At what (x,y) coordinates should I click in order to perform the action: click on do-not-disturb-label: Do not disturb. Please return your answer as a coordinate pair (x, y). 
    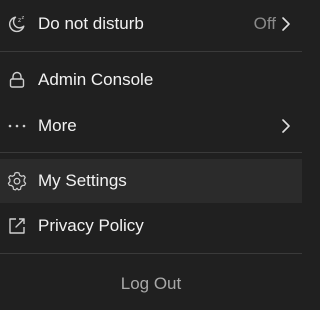
    Looking at the image, I should click on (91, 23).